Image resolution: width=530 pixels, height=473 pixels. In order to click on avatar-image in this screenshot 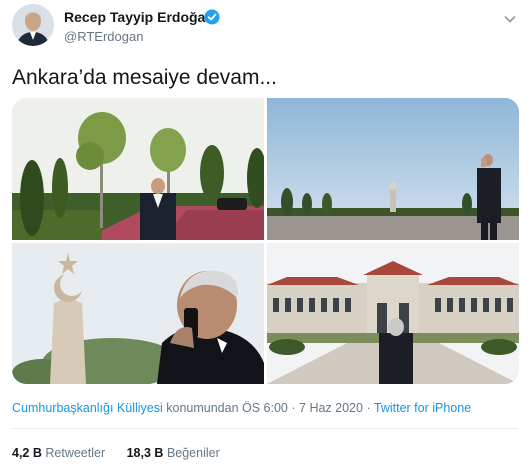, I will do `click(33, 25)`.